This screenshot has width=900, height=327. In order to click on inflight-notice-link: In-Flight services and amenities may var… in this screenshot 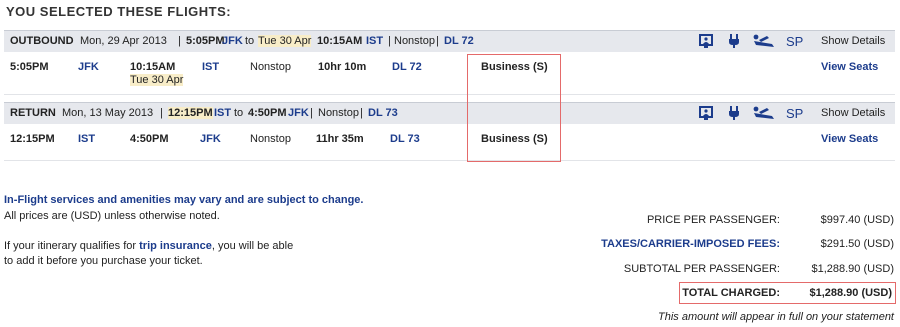, I will do `click(183, 200)`.